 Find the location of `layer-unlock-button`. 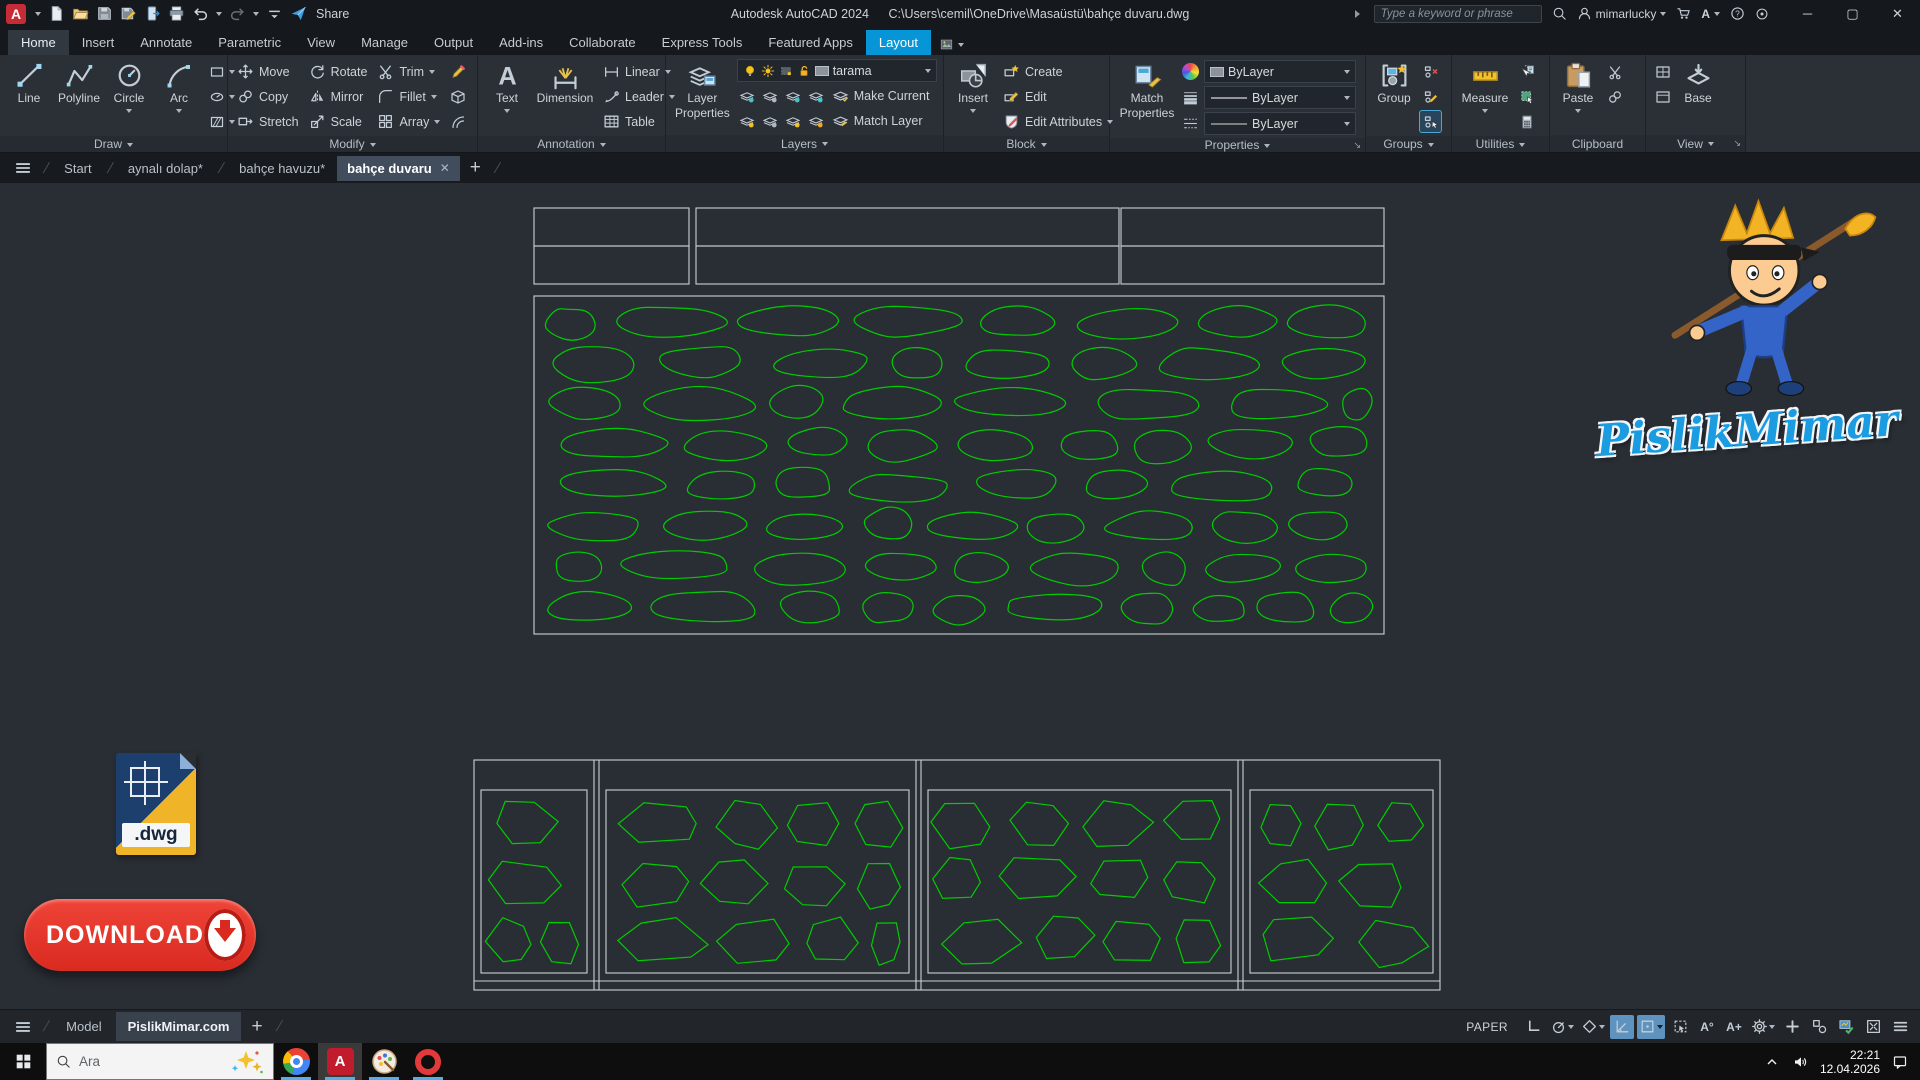

layer-unlock-button is located at coordinates (816, 120).